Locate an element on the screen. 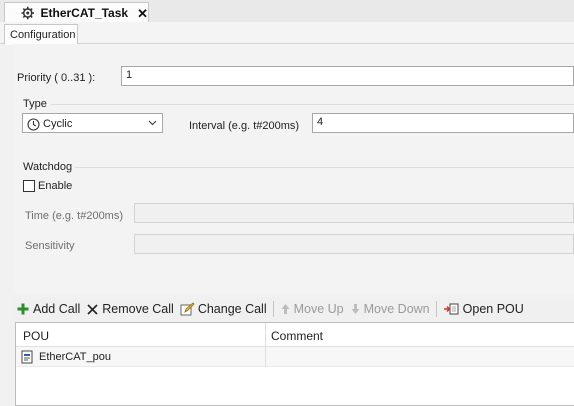 The width and height of the screenshot is (574, 406). open-pou-label: Open POU is located at coordinates (493, 309).